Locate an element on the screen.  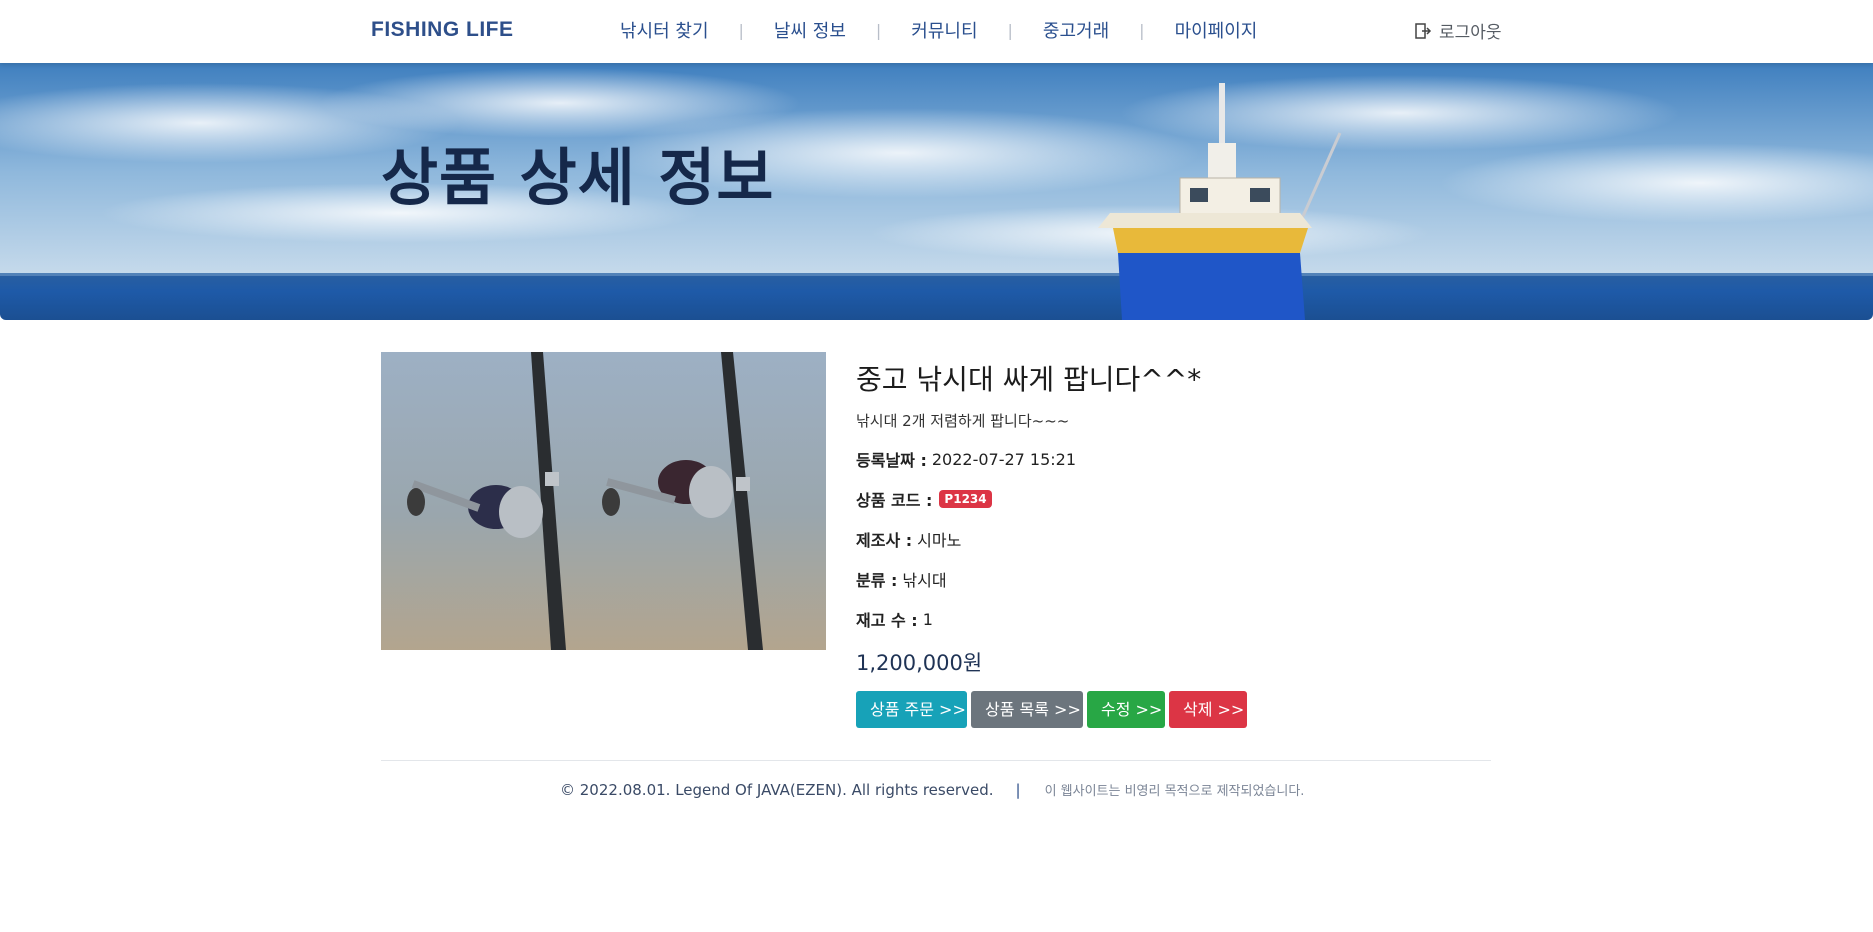
order-button: 상품 주문 >> is located at coordinates (911, 709).